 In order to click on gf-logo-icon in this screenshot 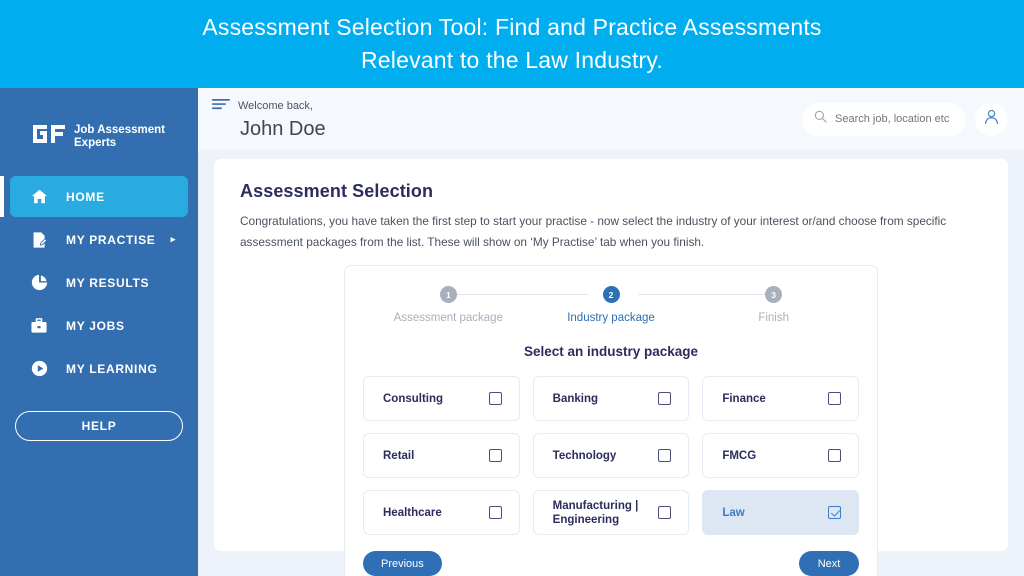, I will do `click(49, 136)`.